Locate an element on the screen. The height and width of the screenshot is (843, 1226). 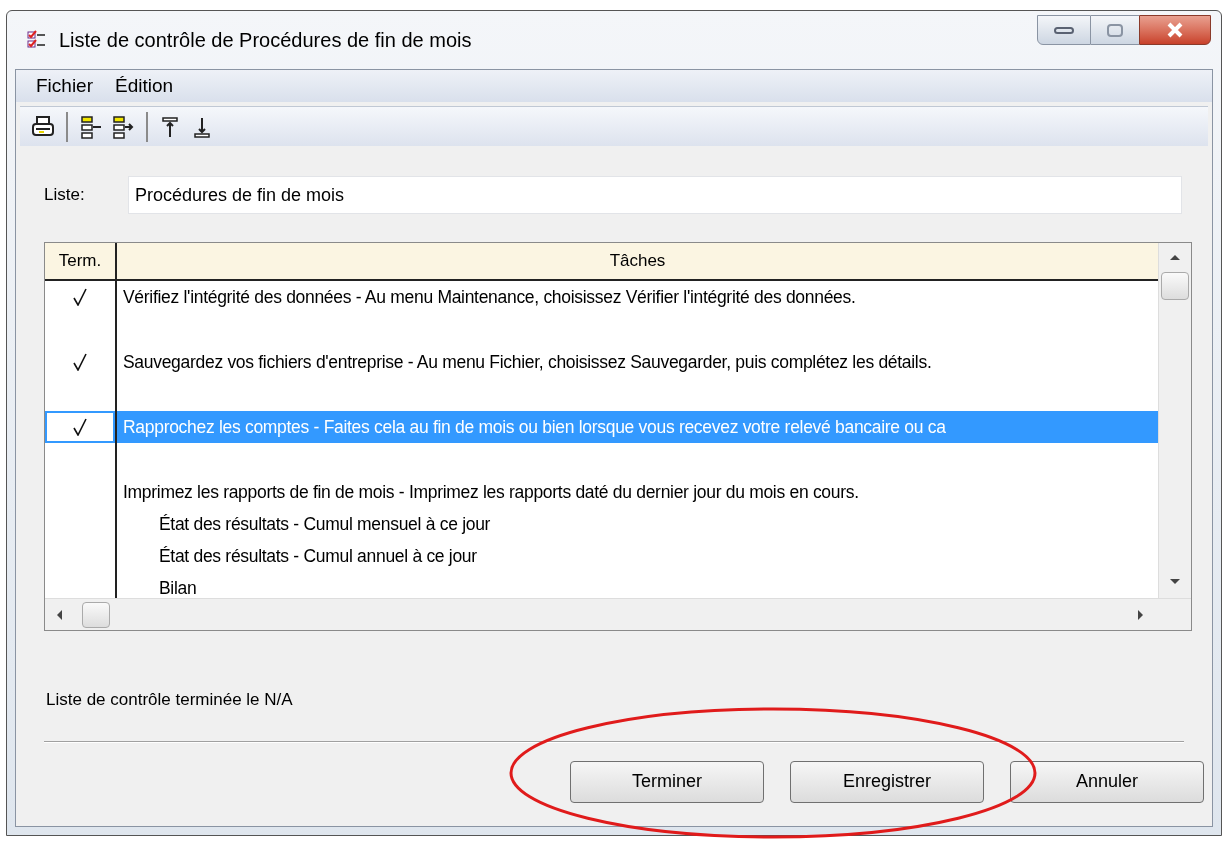
subtask-line: État des résultats - Cumul mensuel à ce jour is located at coordinates (325, 524).